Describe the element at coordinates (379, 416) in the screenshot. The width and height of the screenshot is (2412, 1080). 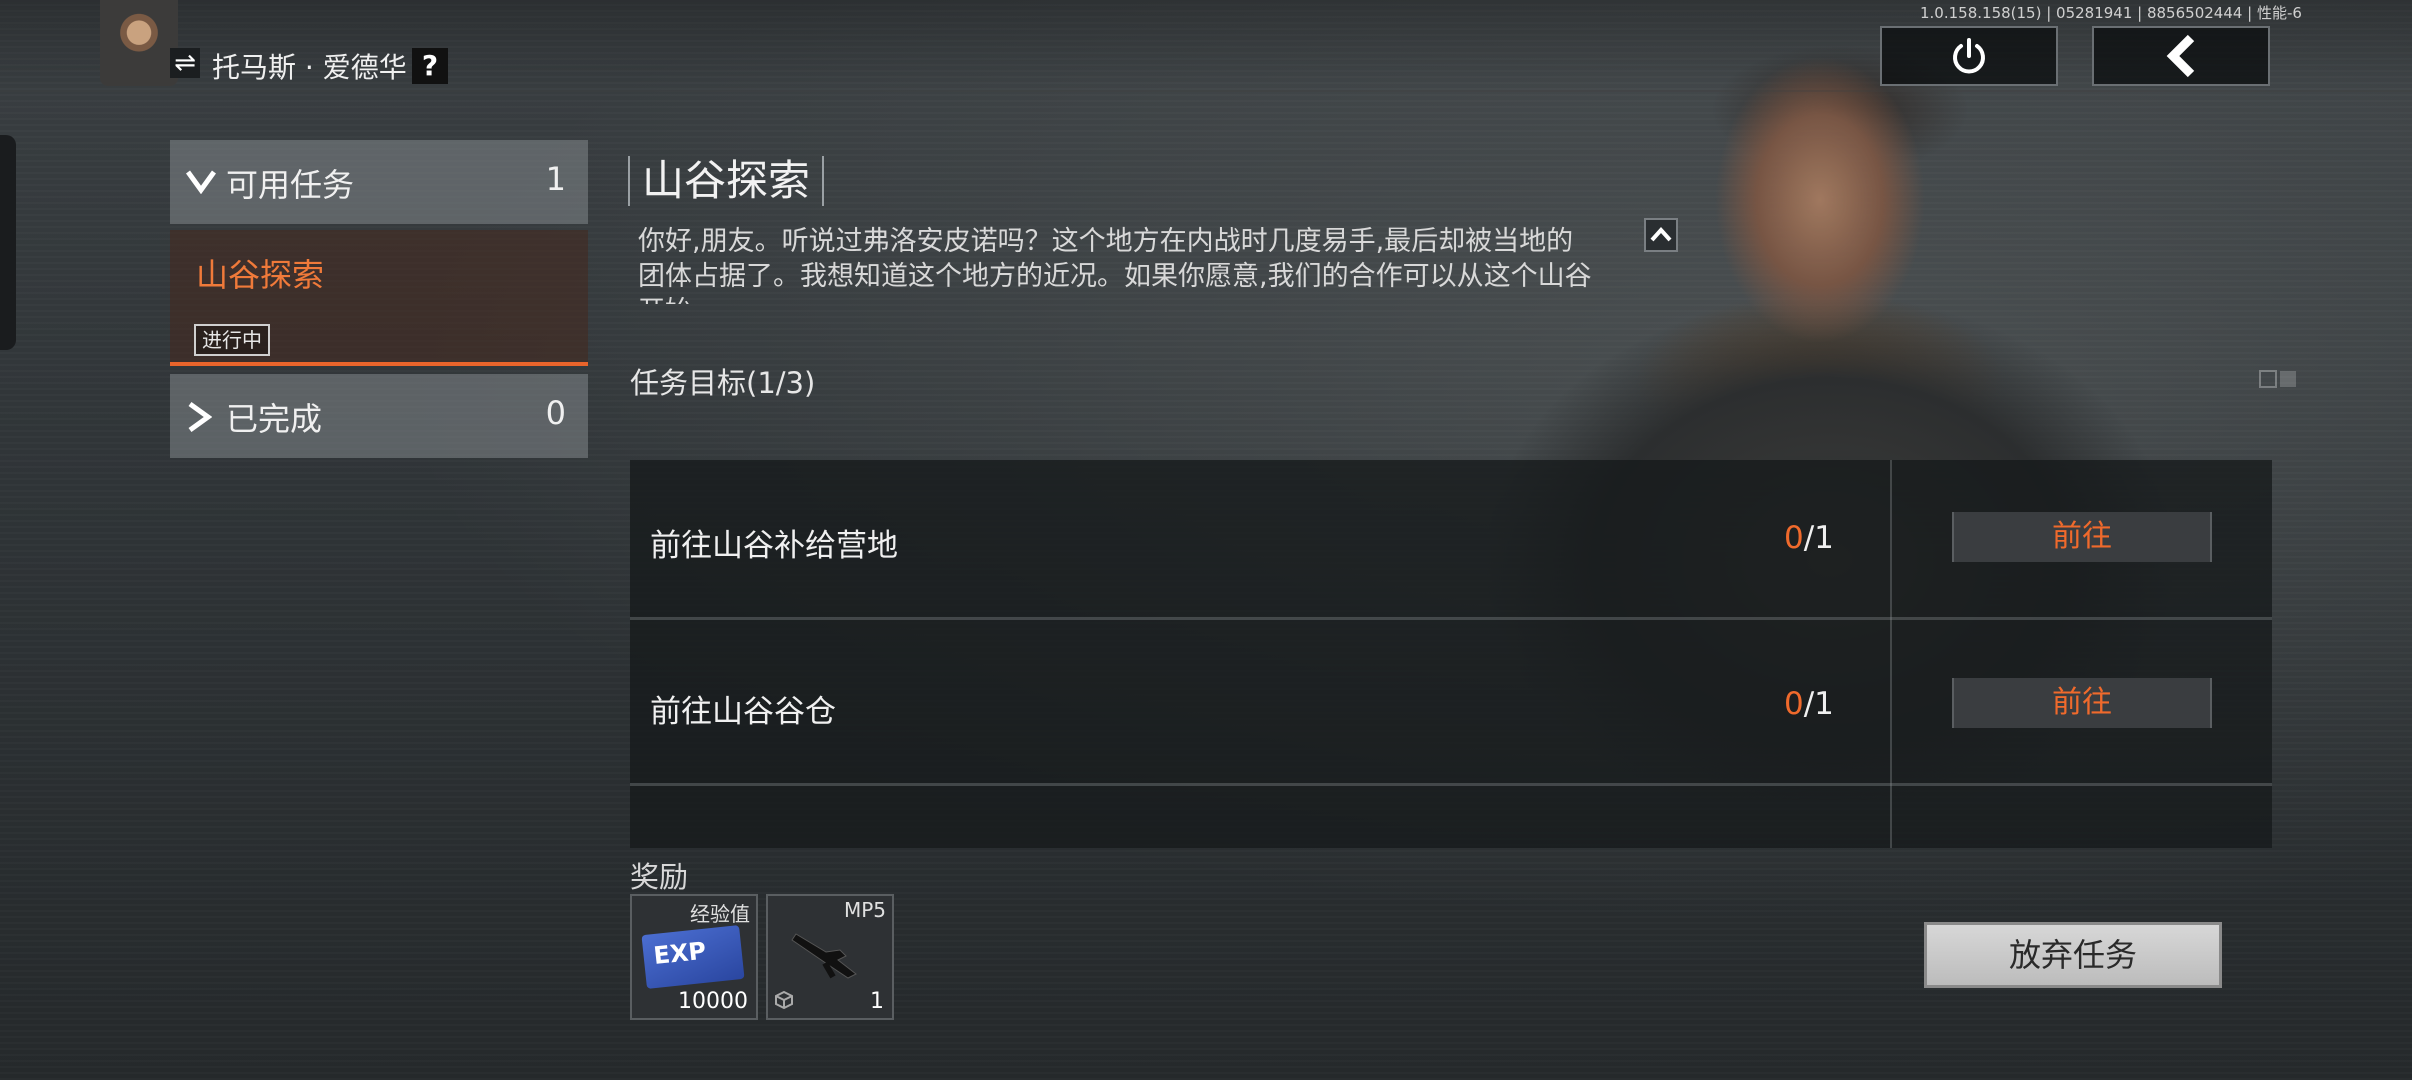
I see `category-completed: 已完成 0` at that location.